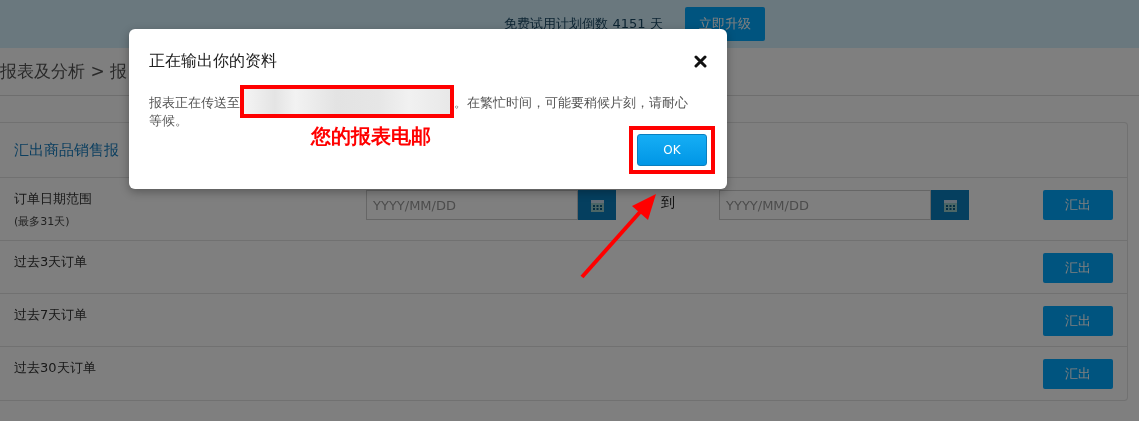 The height and width of the screenshot is (421, 1139). I want to click on row-label: 订单日期范围, so click(53, 199).